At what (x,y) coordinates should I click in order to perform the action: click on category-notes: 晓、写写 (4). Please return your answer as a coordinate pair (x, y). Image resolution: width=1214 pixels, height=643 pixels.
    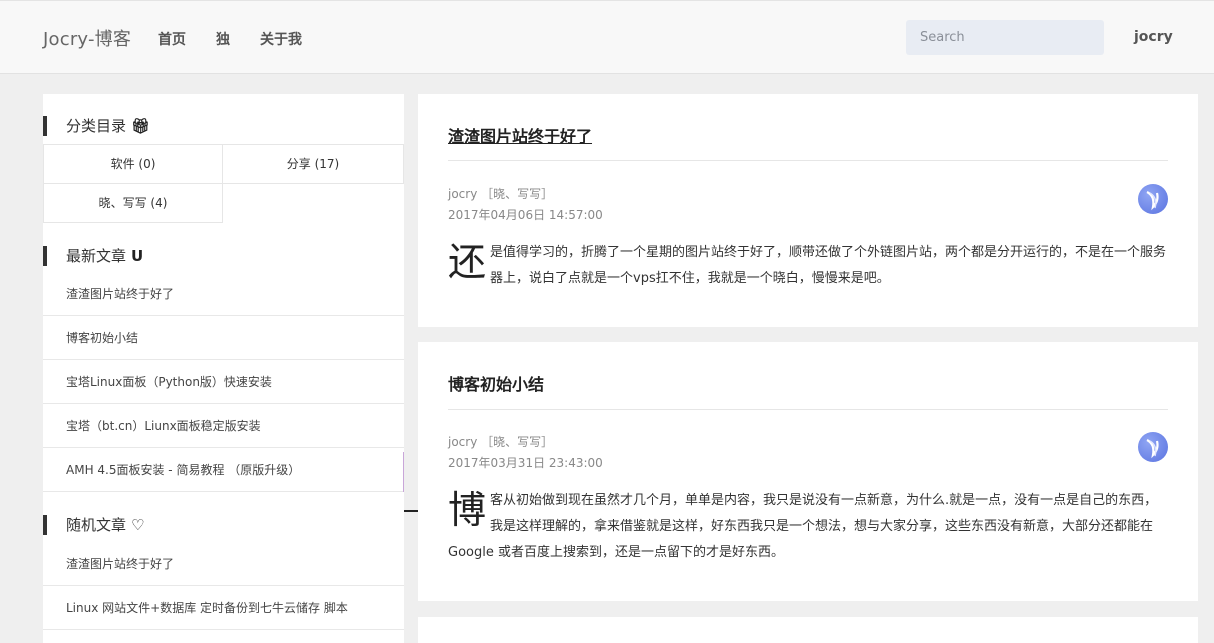
    Looking at the image, I should click on (133, 203).